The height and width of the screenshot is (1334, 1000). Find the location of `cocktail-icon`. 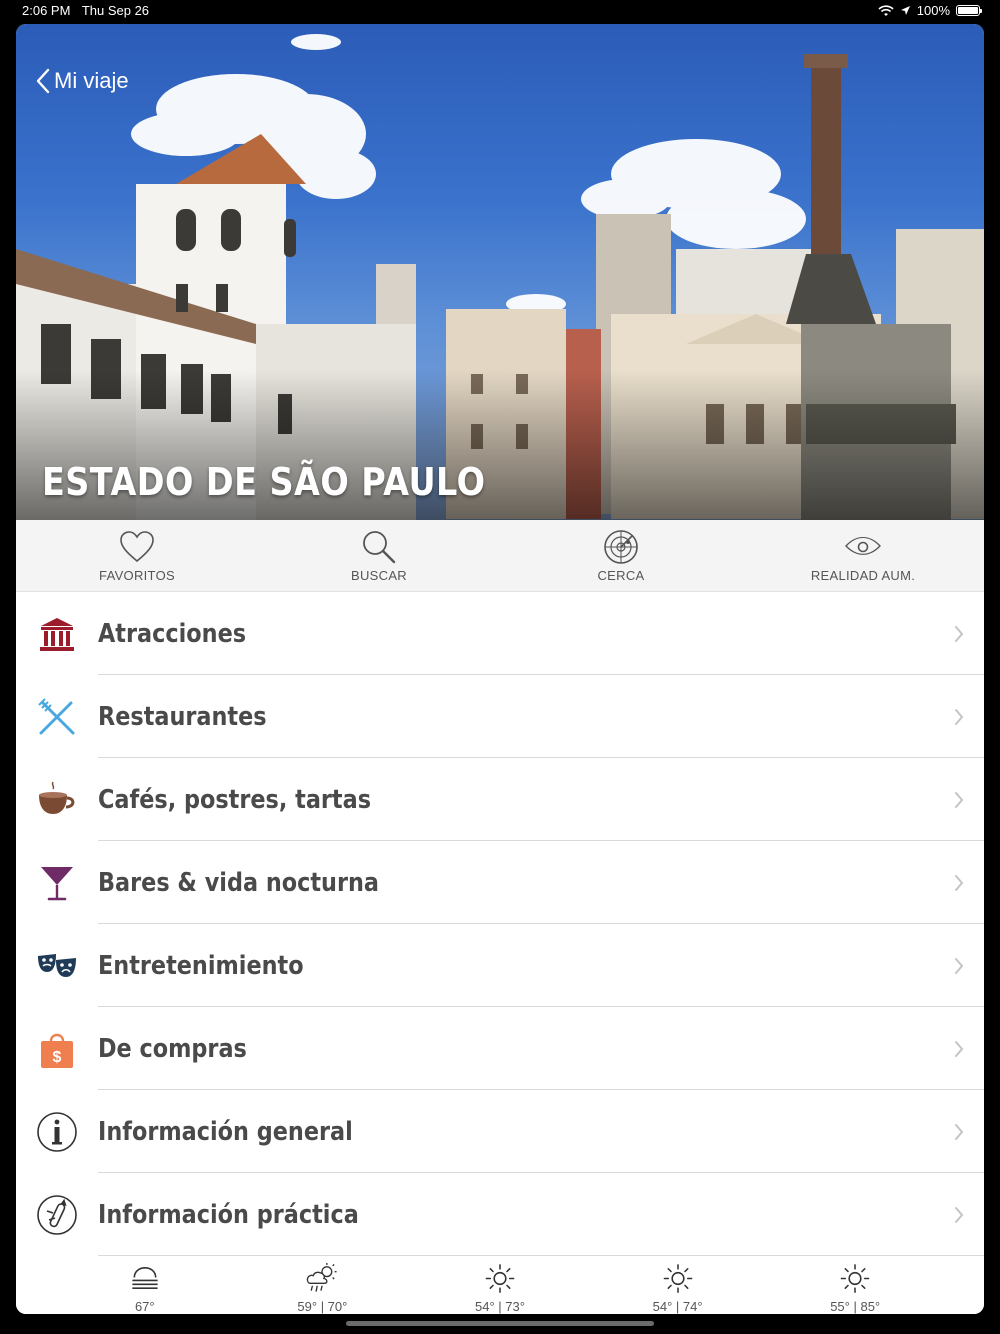

cocktail-icon is located at coordinates (57, 883).